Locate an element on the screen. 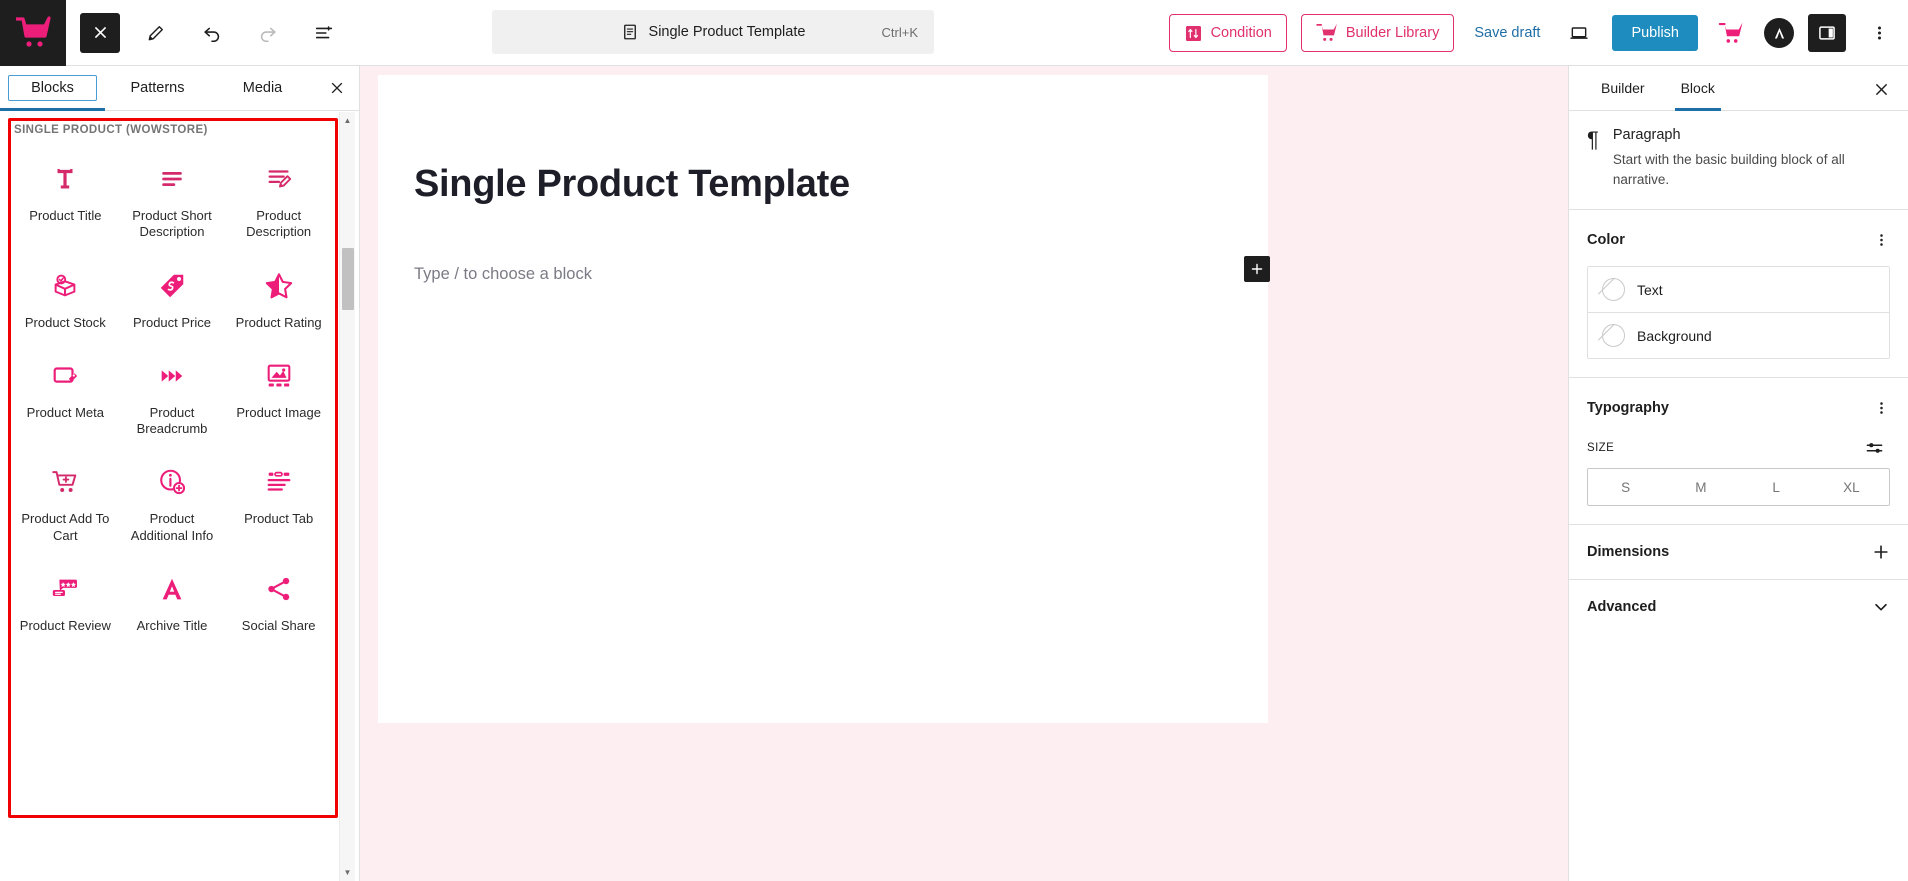 This screenshot has height=881, width=1908. document-page-icon is located at coordinates (629, 32).